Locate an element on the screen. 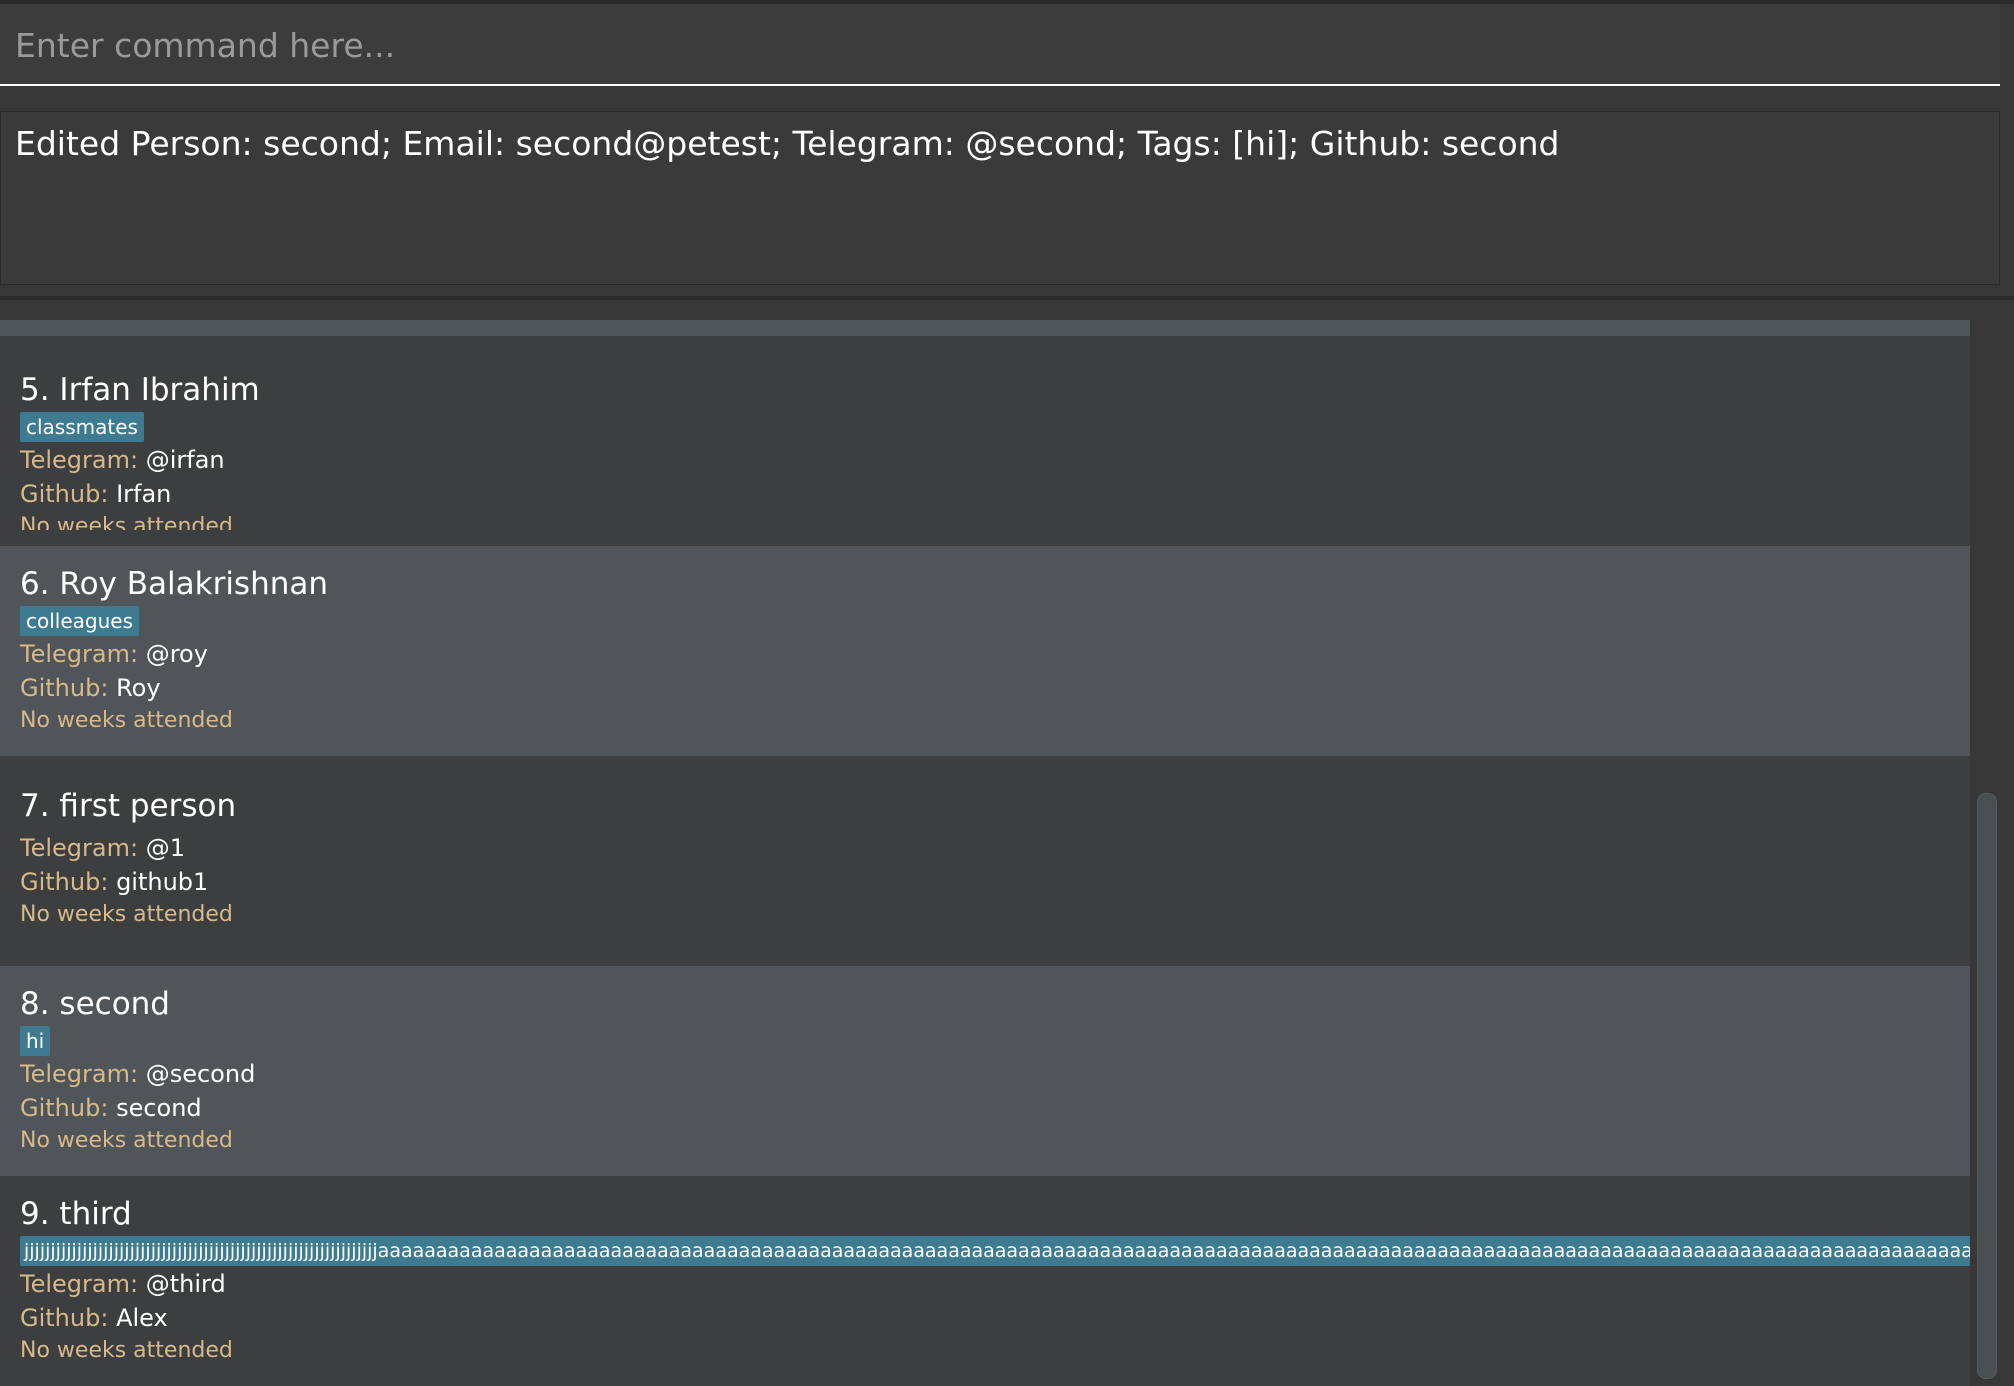 The width and height of the screenshot is (2014, 1386). person-tag: classmates is located at coordinates (82, 427).